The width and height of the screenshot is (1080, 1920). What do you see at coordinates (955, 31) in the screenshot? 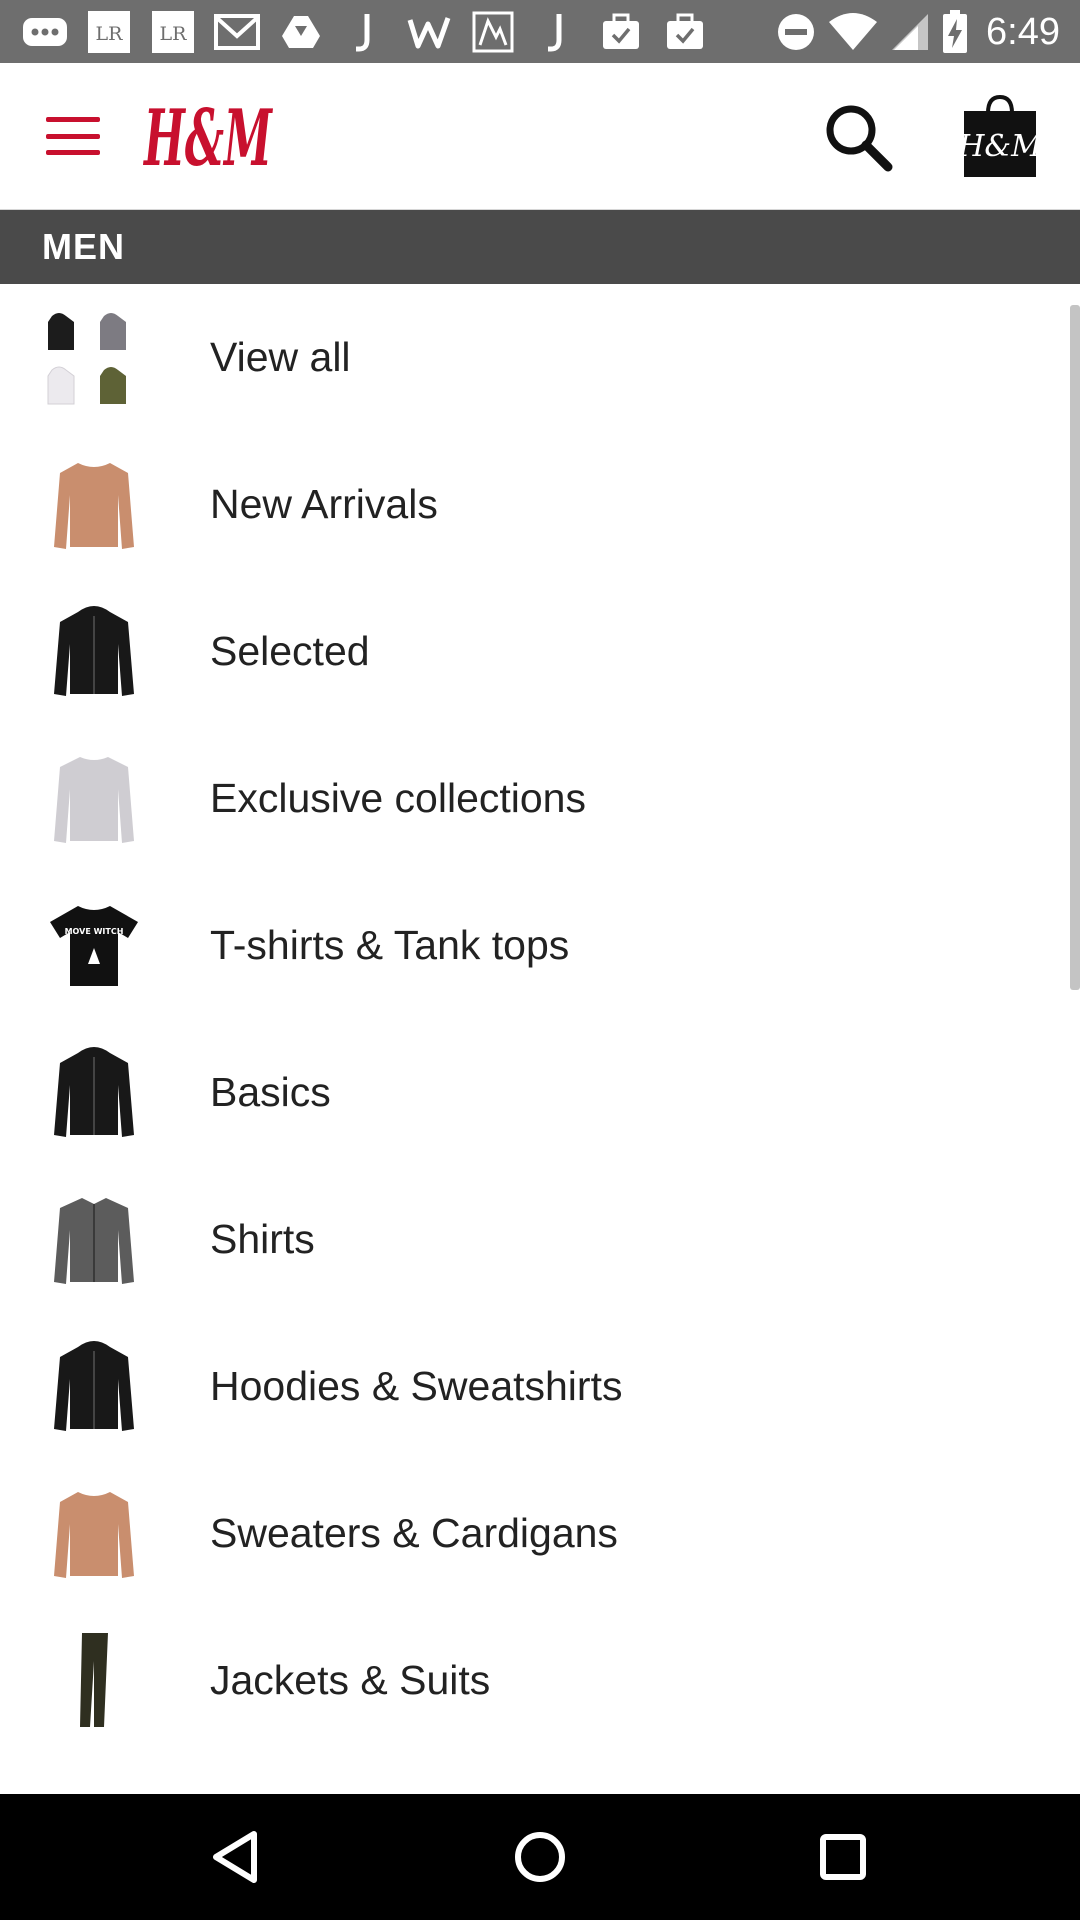
I see `battery-charging-icon` at bounding box center [955, 31].